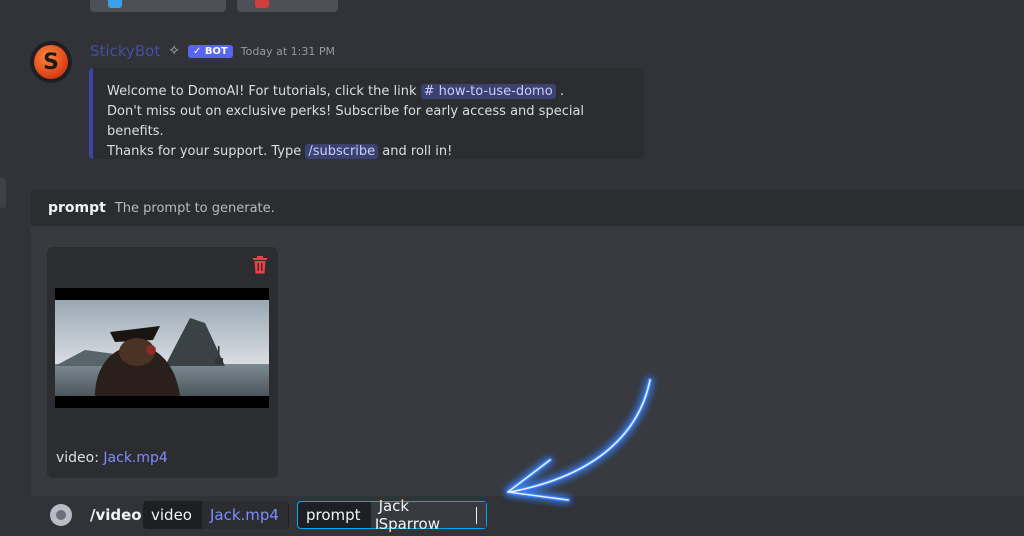  What do you see at coordinates (61, 515) in the screenshot?
I see `user-avatar` at bounding box center [61, 515].